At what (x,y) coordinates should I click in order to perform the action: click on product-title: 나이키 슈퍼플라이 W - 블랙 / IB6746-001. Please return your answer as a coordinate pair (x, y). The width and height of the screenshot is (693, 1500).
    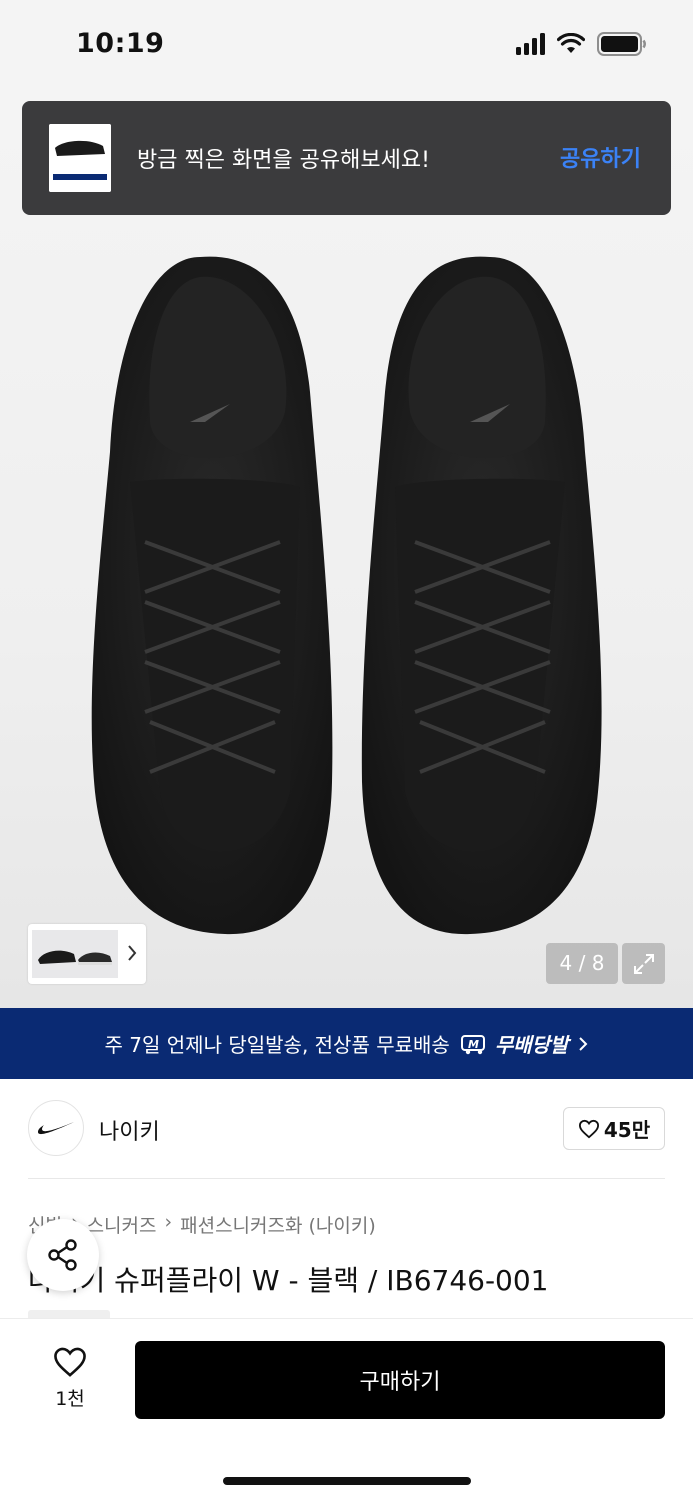
    Looking at the image, I should click on (288, 1280).